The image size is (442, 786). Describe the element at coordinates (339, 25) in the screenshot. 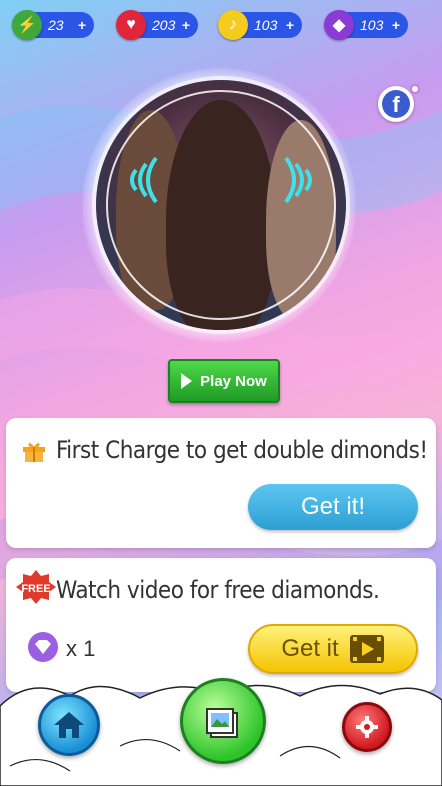

I see `diamond-icon: ◆` at that location.